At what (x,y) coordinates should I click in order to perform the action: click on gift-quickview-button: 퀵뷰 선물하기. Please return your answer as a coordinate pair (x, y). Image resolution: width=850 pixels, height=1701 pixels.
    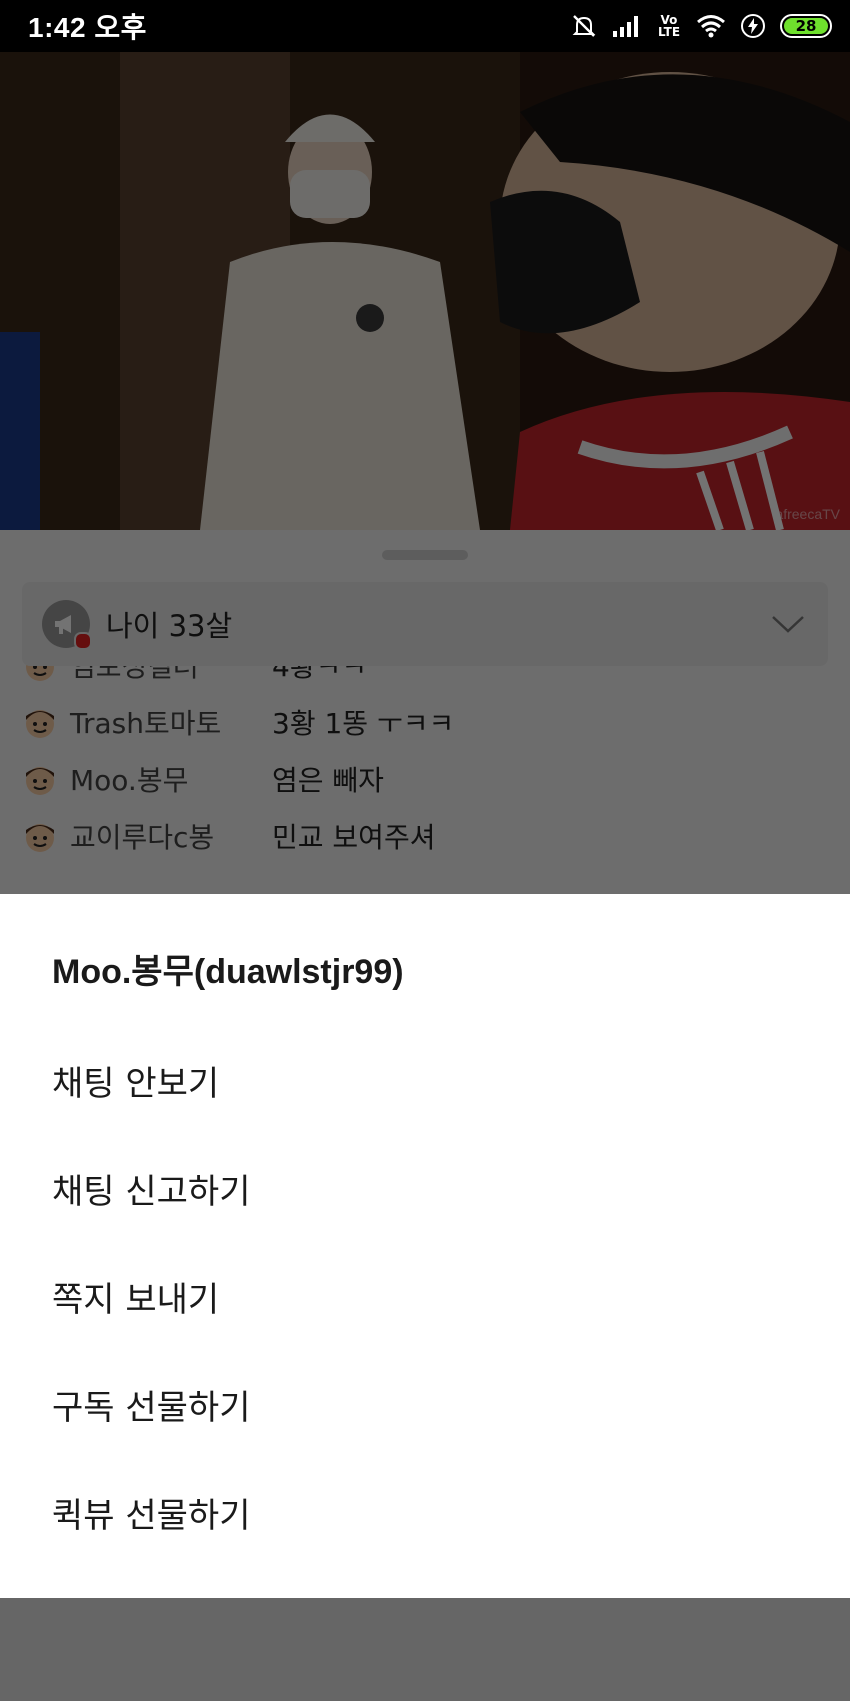
    Looking at the image, I should click on (432, 1516).